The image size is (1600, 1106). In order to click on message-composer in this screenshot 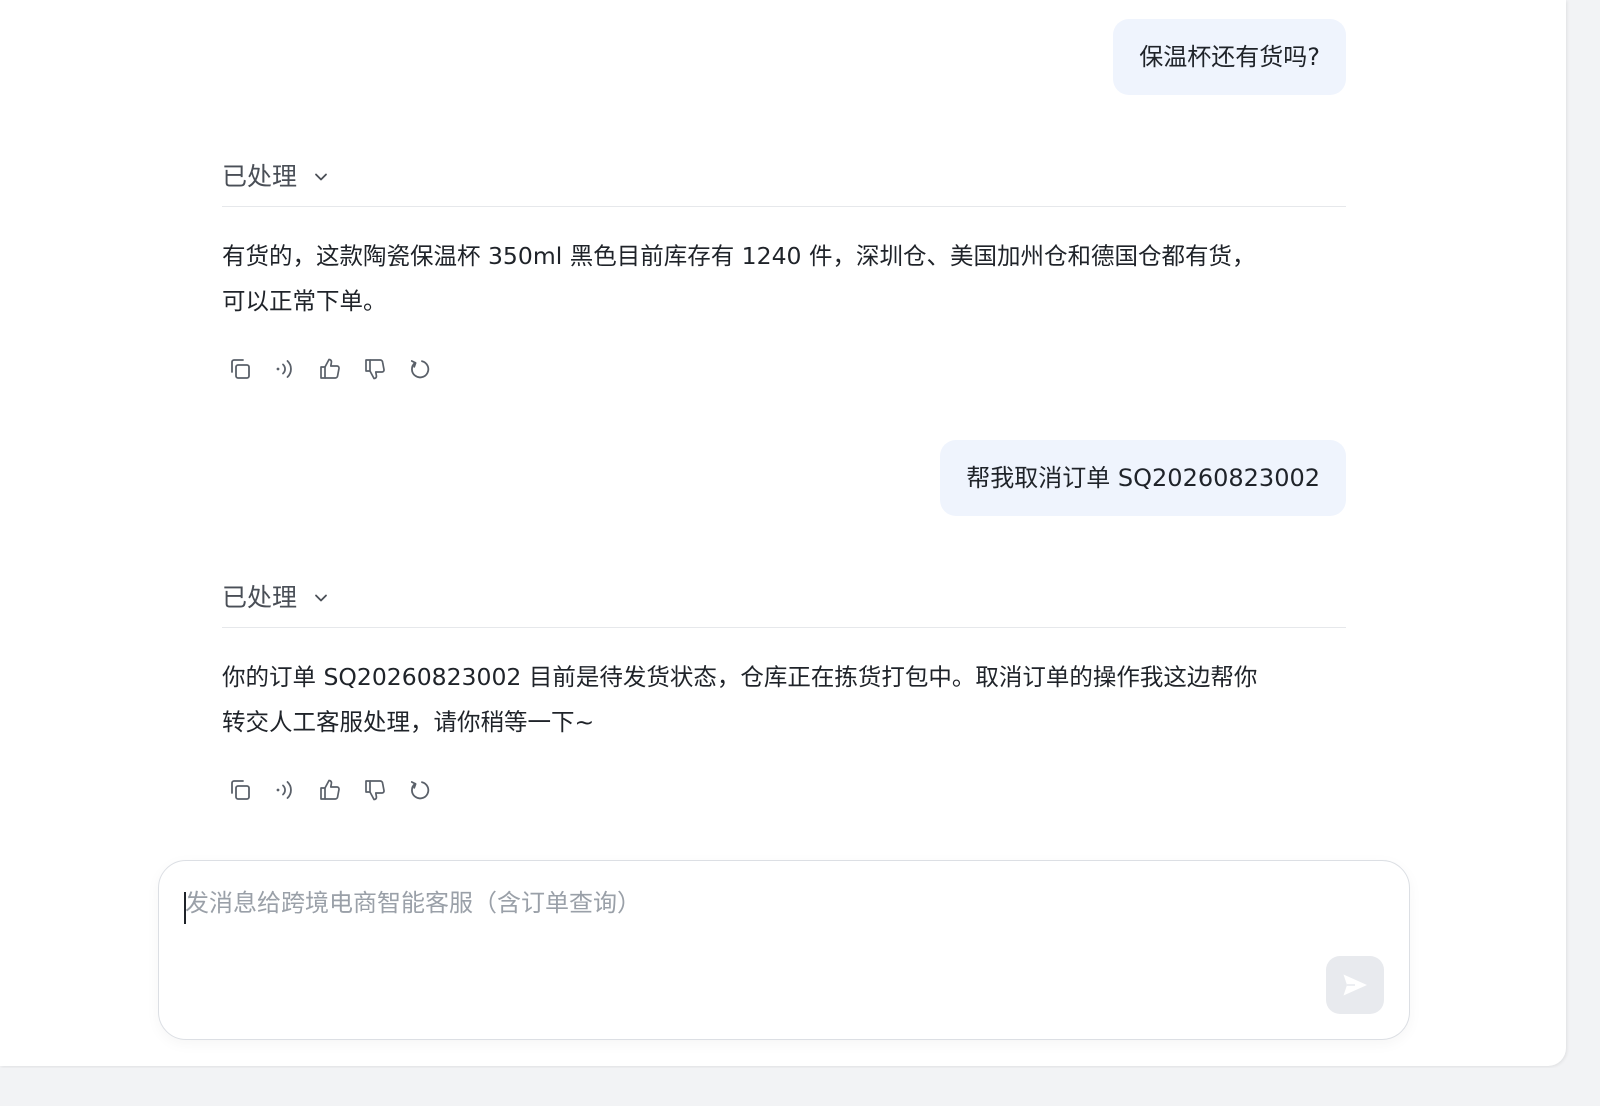, I will do `click(784, 950)`.